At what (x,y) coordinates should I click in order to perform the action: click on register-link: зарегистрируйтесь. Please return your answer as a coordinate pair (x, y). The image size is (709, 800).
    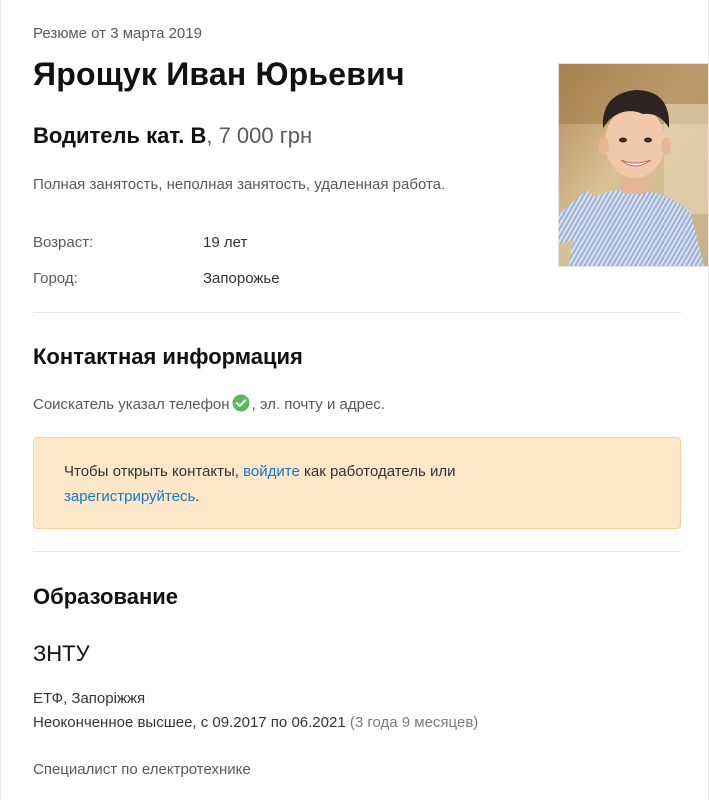
    Looking at the image, I should click on (129, 496).